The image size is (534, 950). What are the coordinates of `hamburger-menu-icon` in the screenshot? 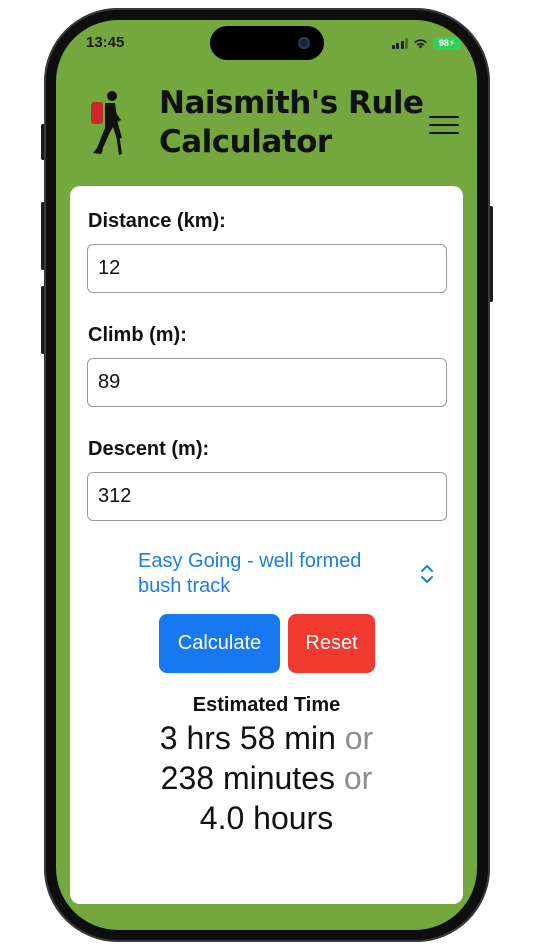 It's located at (444, 127).